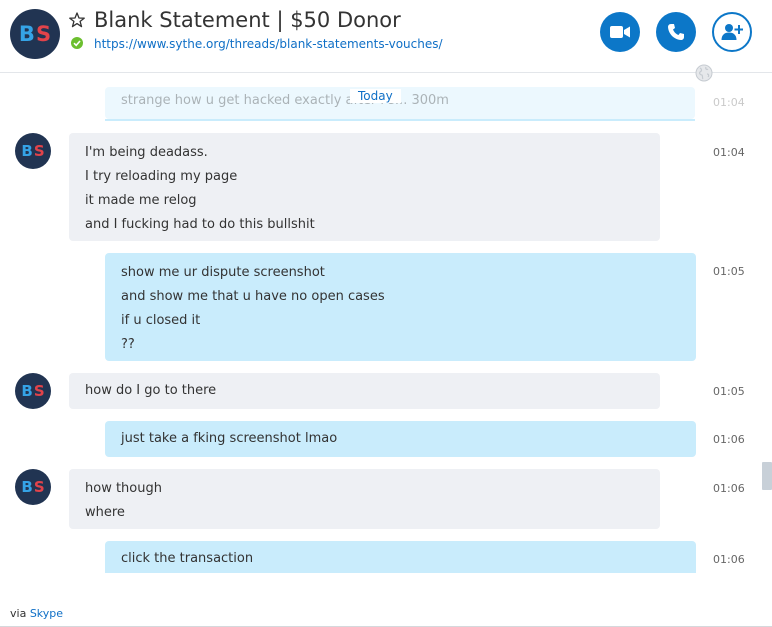  Describe the element at coordinates (364, 391) in the screenshot. I see `message-bubble-incoming: how do I go to there` at that location.